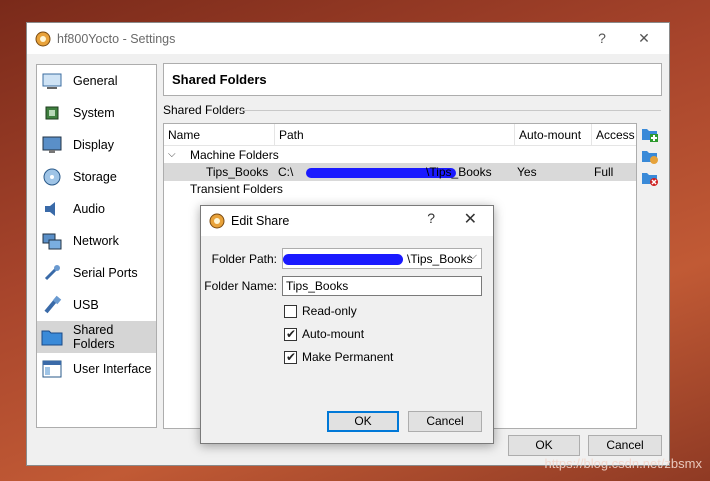  Describe the element at coordinates (52, 209) in the screenshot. I see `audio-speaker-icon` at that location.